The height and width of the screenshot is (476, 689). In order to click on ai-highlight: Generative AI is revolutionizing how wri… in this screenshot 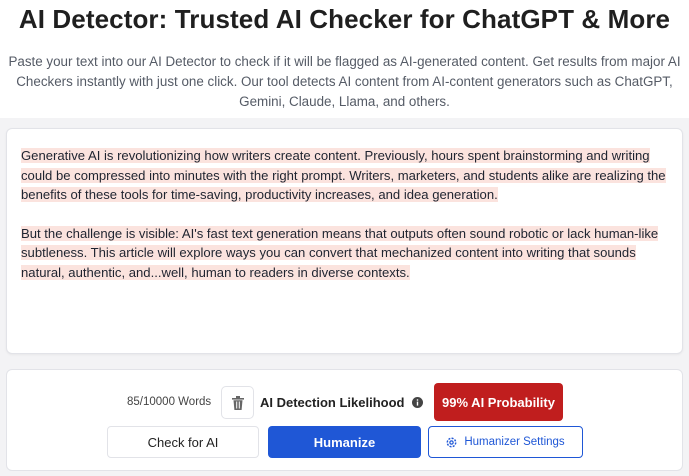, I will do `click(343, 175)`.